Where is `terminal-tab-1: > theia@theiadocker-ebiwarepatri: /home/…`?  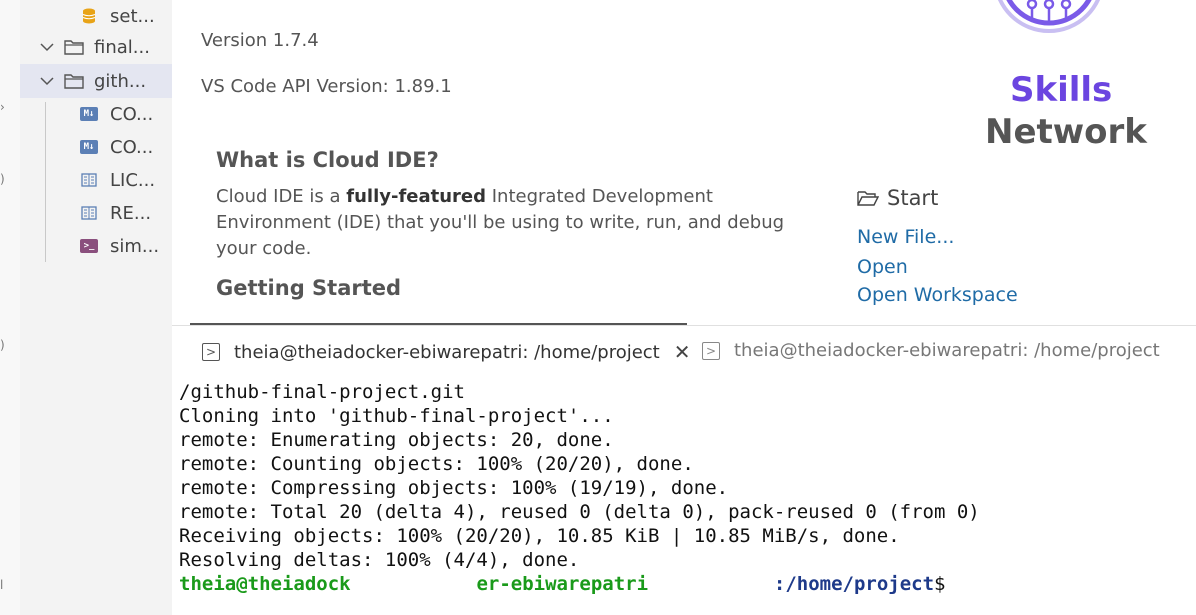
terminal-tab-1: > theia@theiadocker-ebiwarepatri: /home/… is located at coordinates (446, 352).